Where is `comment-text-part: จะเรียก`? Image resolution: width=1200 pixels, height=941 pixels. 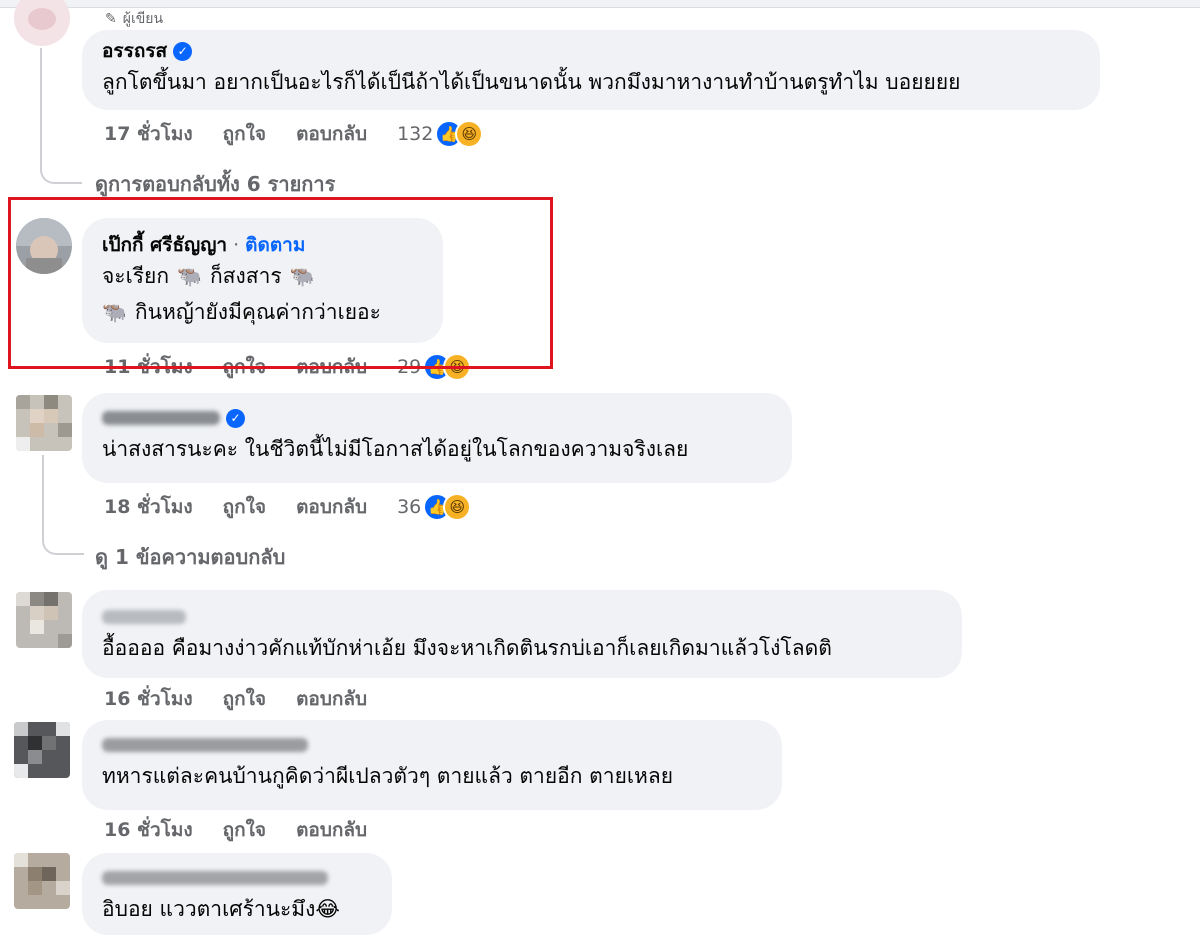
comment-text-part: จะเรียก is located at coordinates (136, 276).